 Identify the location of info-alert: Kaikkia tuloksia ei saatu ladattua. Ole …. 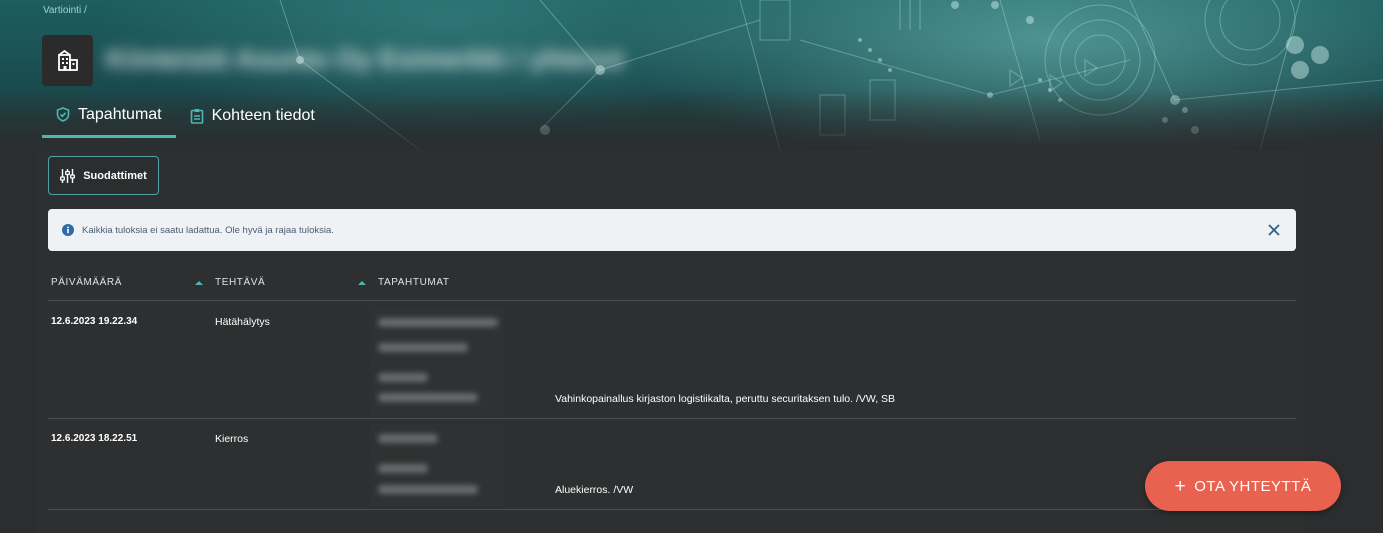
(672, 230).